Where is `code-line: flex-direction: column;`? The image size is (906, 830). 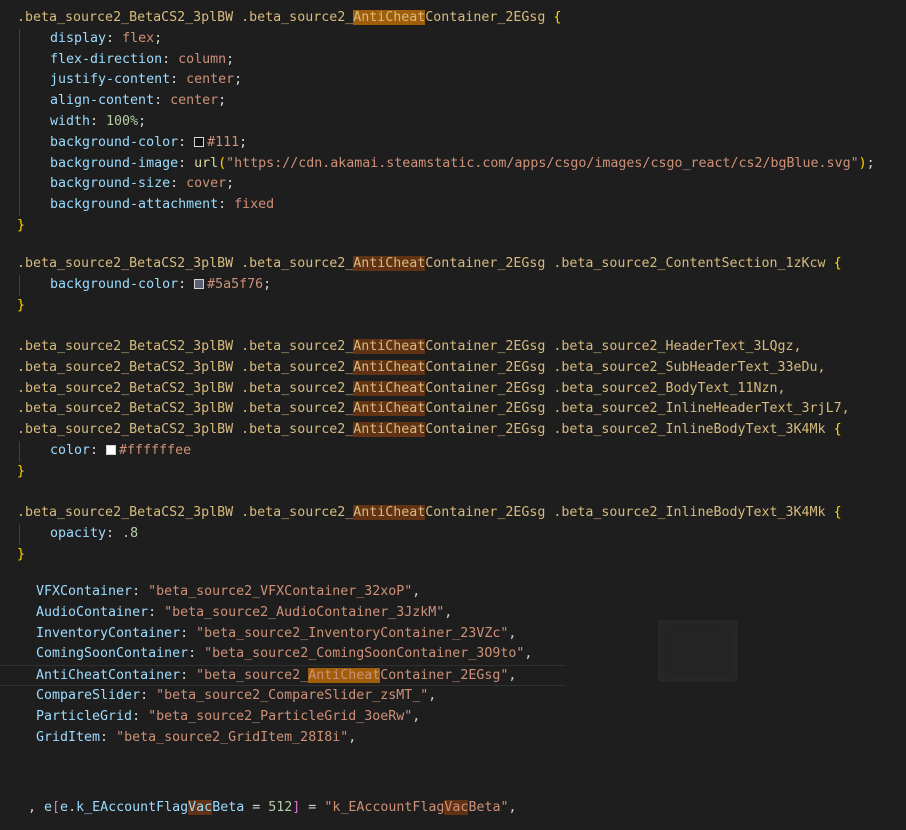 code-line: flex-direction: column; is located at coordinates (453, 60).